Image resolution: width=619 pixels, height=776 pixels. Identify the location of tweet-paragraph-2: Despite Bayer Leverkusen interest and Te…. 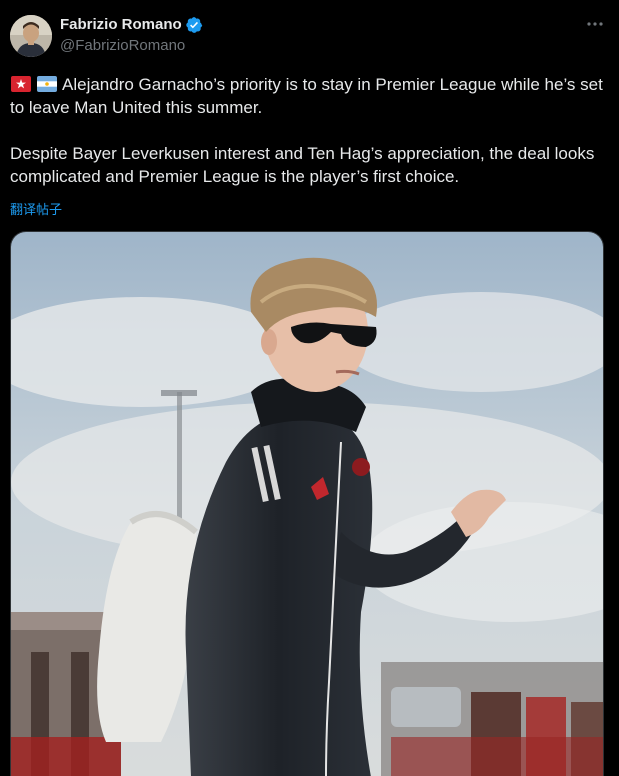
(302, 165).